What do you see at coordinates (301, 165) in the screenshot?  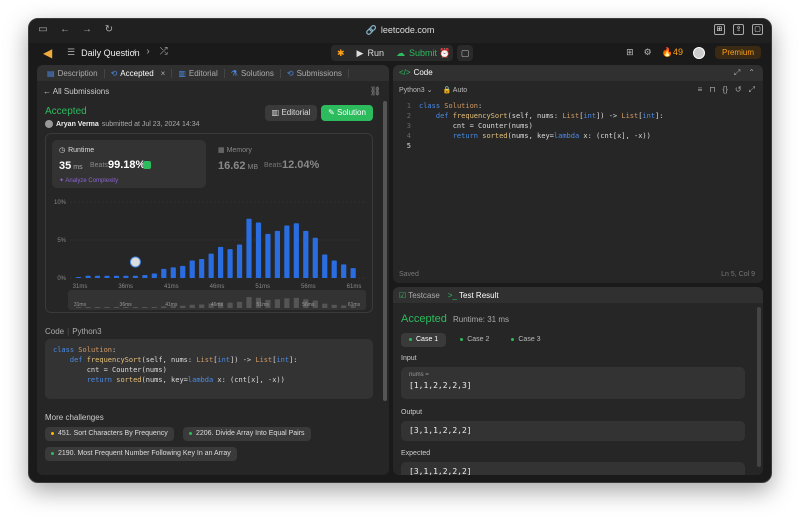 I see `memory-beats: 12.04%` at bounding box center [301, 165].